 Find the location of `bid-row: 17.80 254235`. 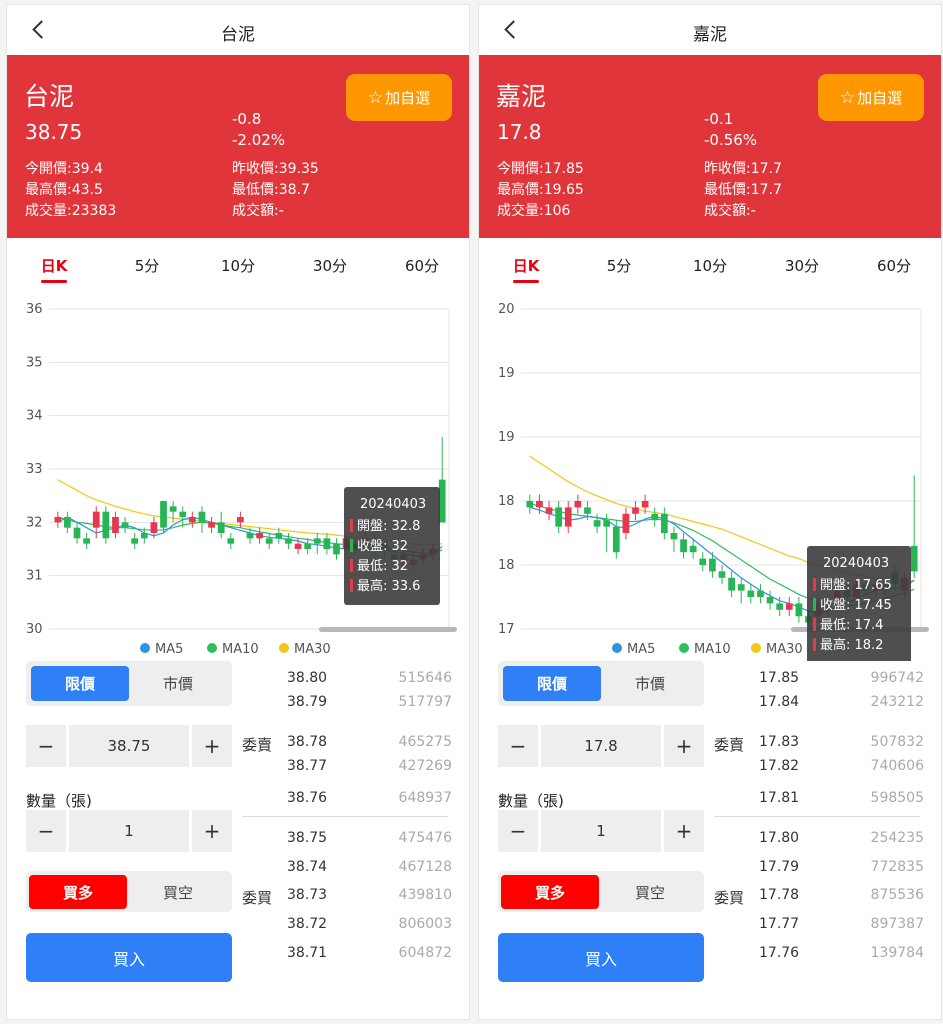

bid-row: 17.80 254235 is located at coordinates (822, 840).